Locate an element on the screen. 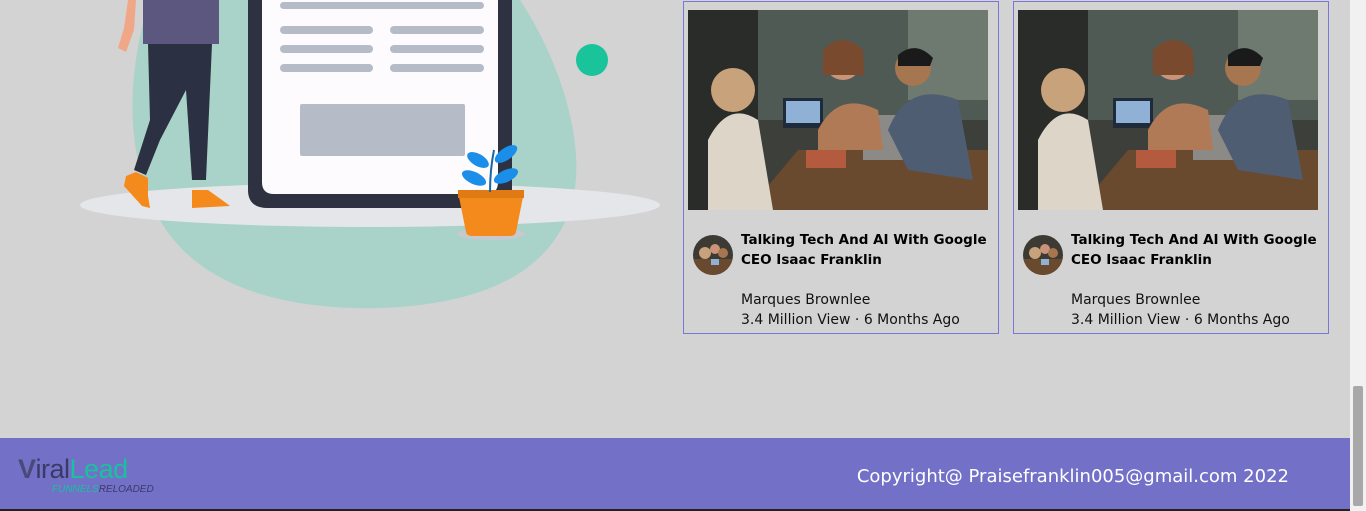 This screenshot has width=1366, height=511. logo-wordmark: ViralLead is located at coordinates (73, 469).